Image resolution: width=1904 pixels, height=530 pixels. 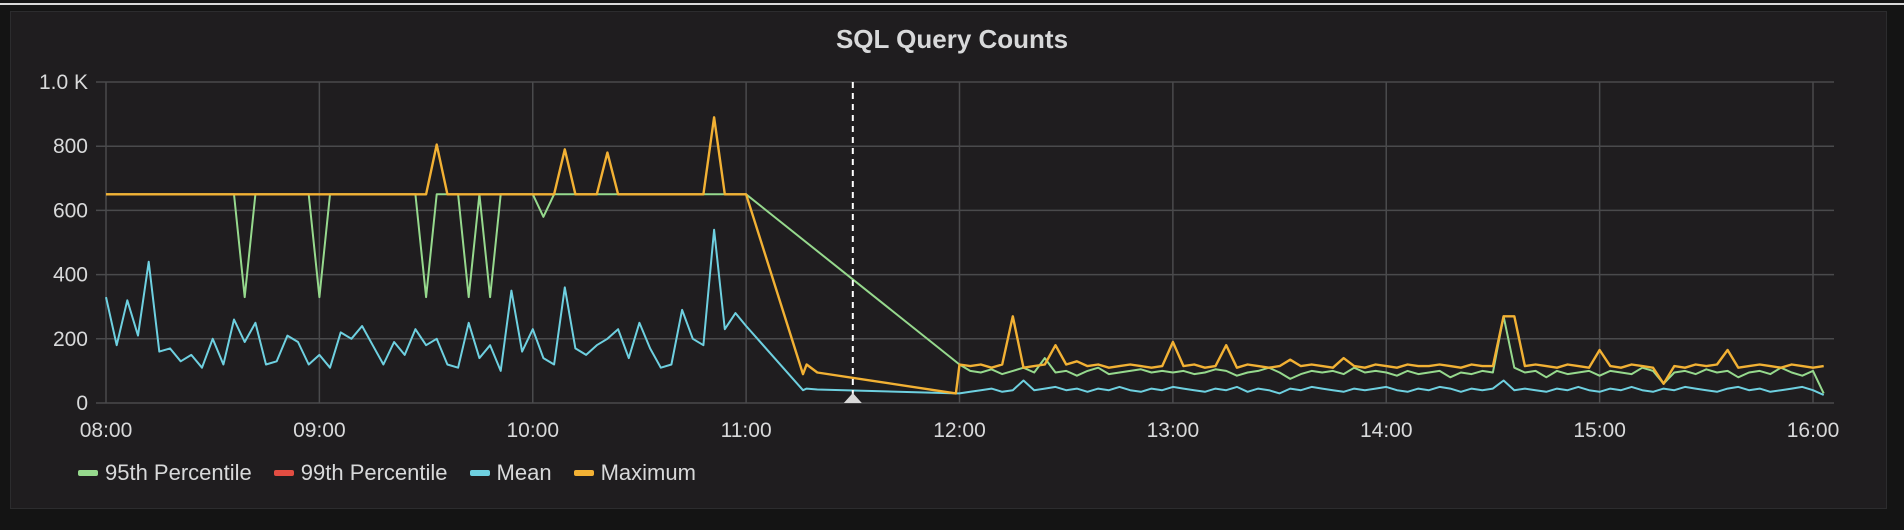 What do you see at coordinates (70, 210) in the screenshot?
I see `y-tick-label: 600` at bounding box center [70, 210].